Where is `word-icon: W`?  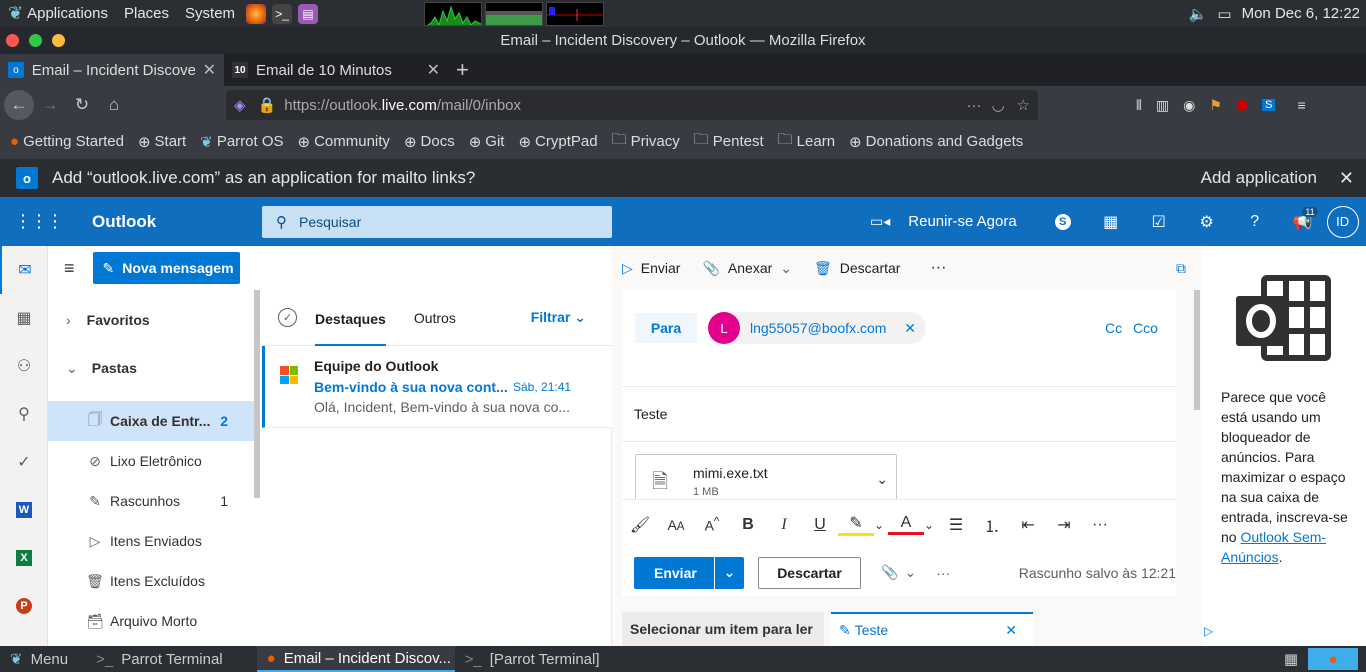 word-icon: W is located at coordinates (24, 510).